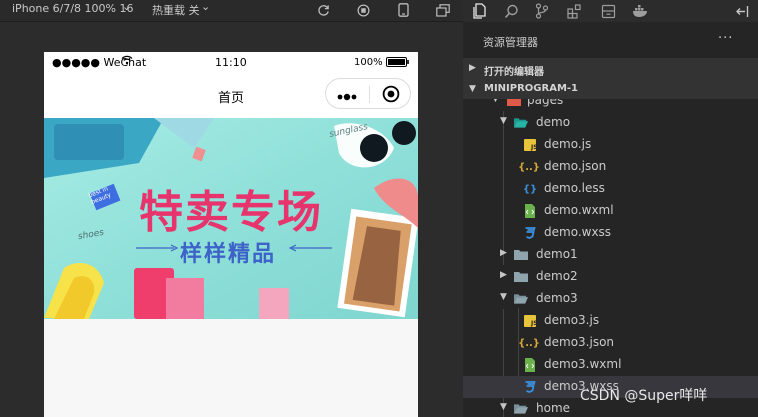  I want to click on cloud-storage-icon, so click(608, 11).